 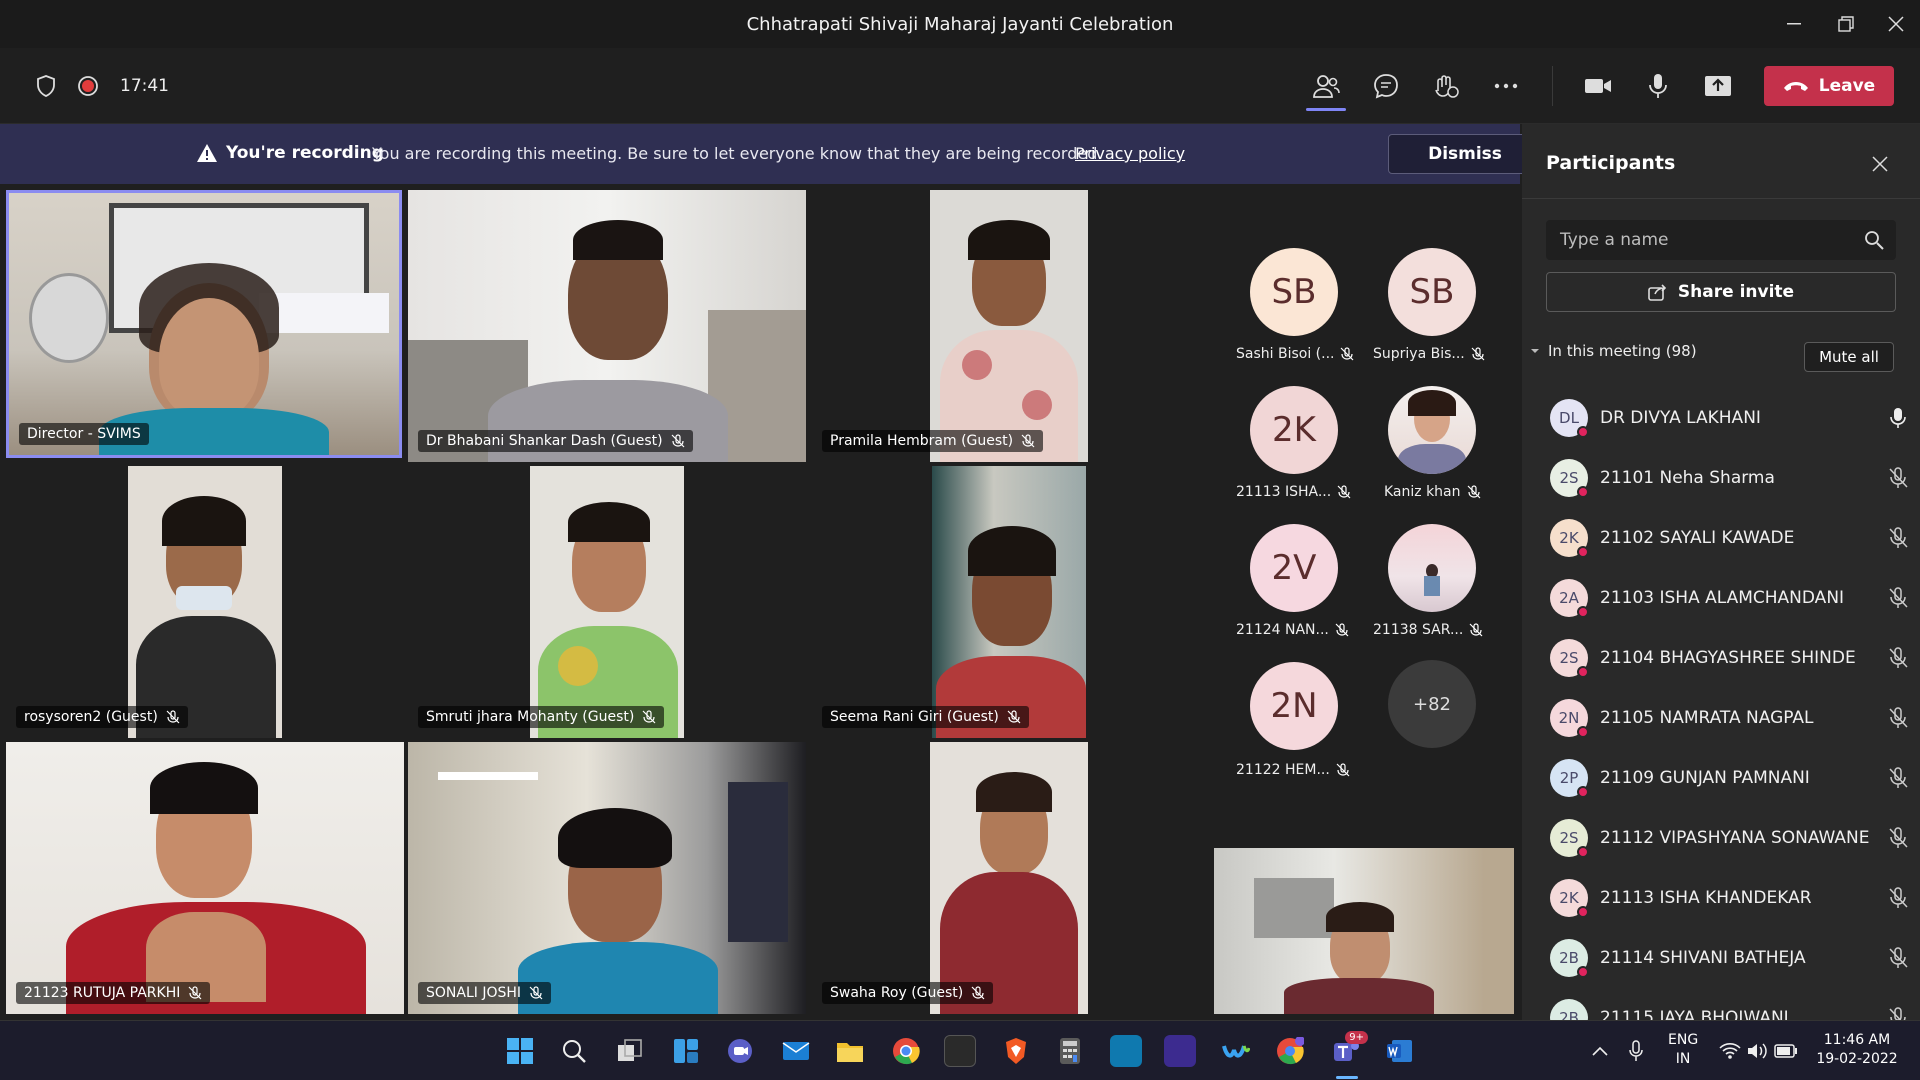 What do you see at coordinates (1613, 351) in the screenshot?
I see `section-header: In this meeting (98)` at bounding box center [1613, 351].